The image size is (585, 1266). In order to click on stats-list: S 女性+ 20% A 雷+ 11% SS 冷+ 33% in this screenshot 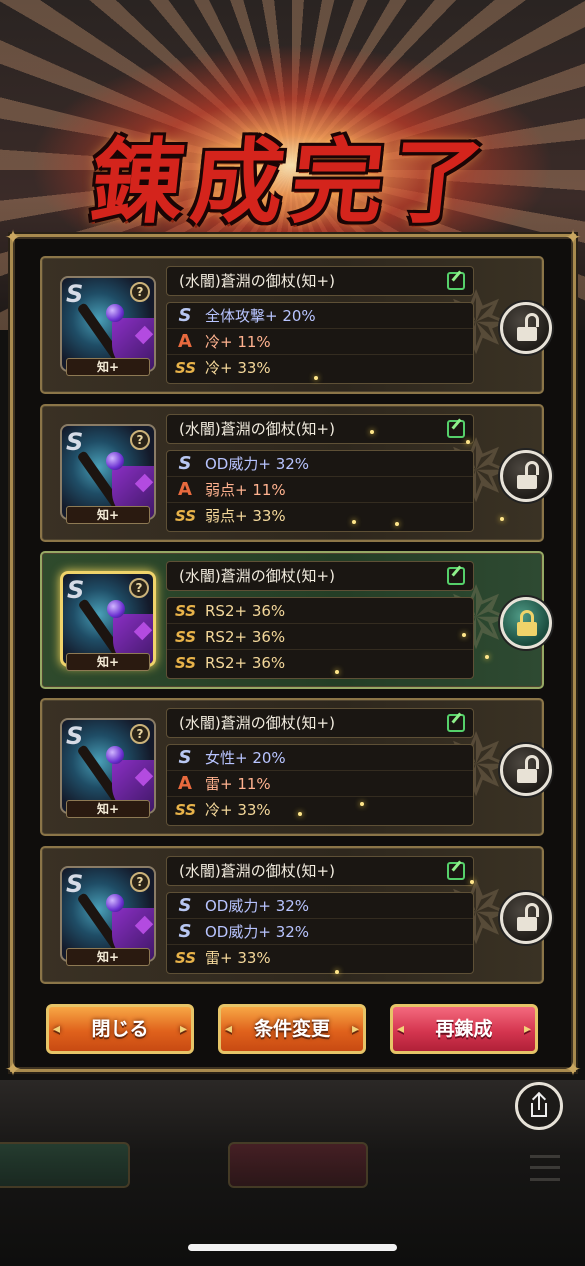, I will do `click(320, 785)`.